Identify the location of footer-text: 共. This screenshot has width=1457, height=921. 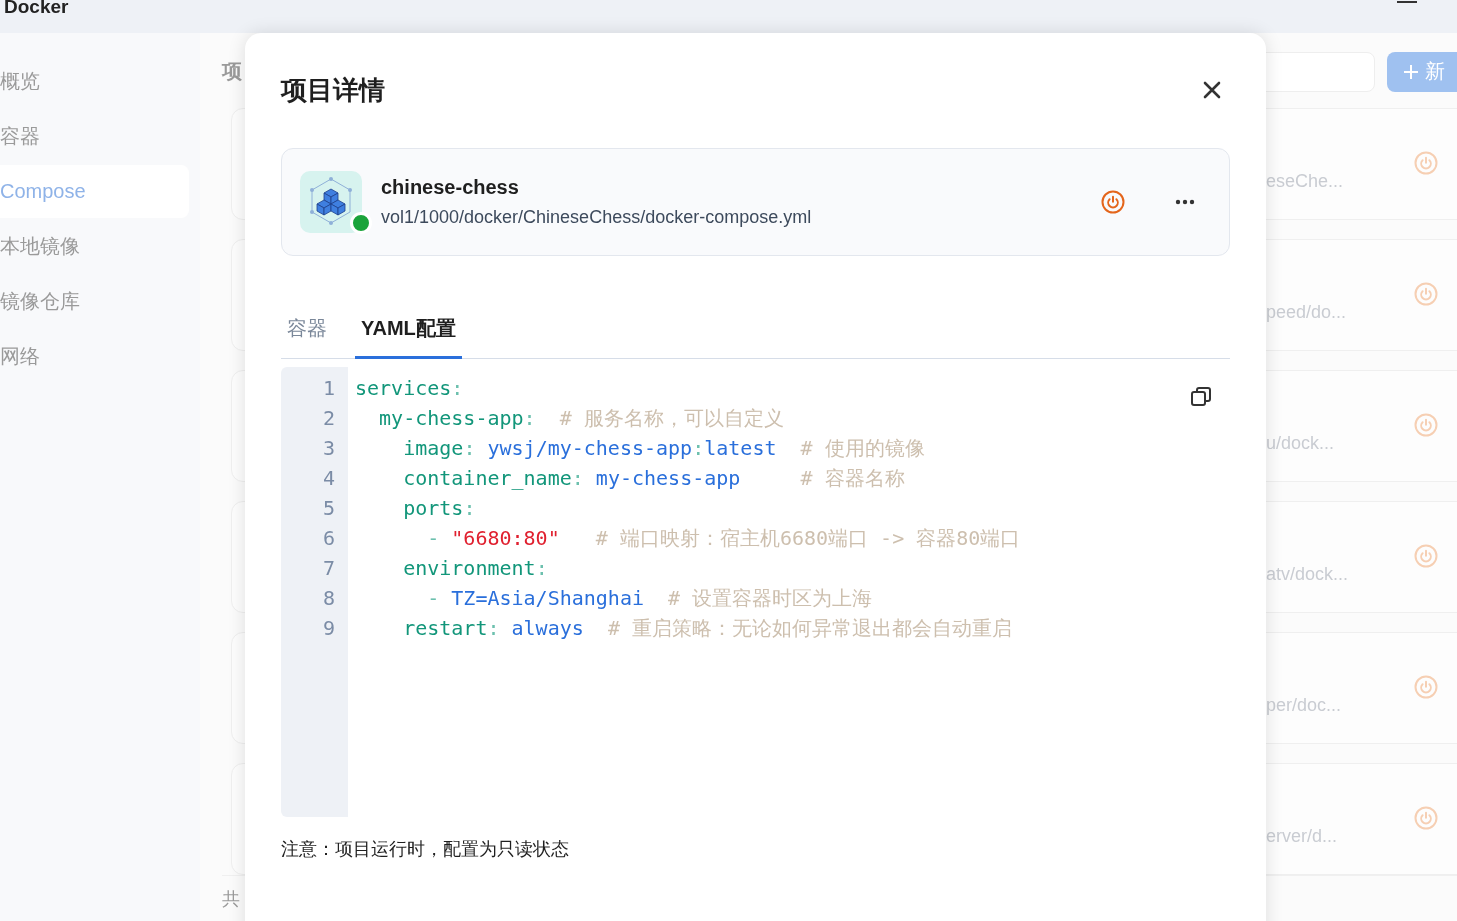
(231, 899).